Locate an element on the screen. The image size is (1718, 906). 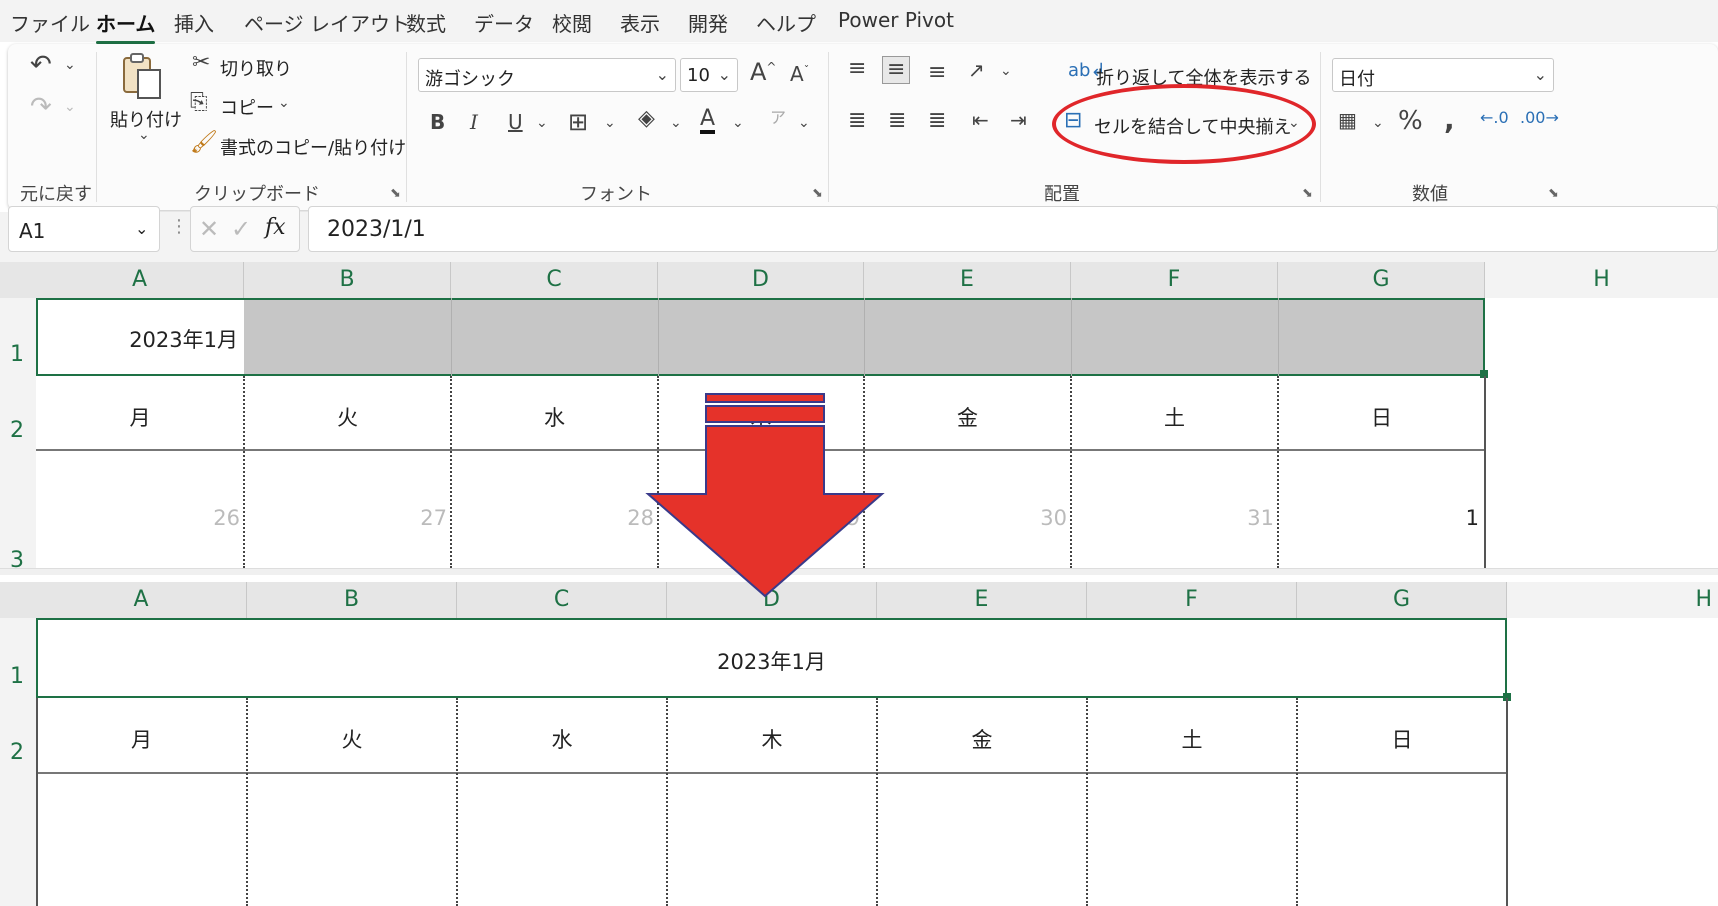
name-box: A1 ⌄ is located at coordinates (84, 229).